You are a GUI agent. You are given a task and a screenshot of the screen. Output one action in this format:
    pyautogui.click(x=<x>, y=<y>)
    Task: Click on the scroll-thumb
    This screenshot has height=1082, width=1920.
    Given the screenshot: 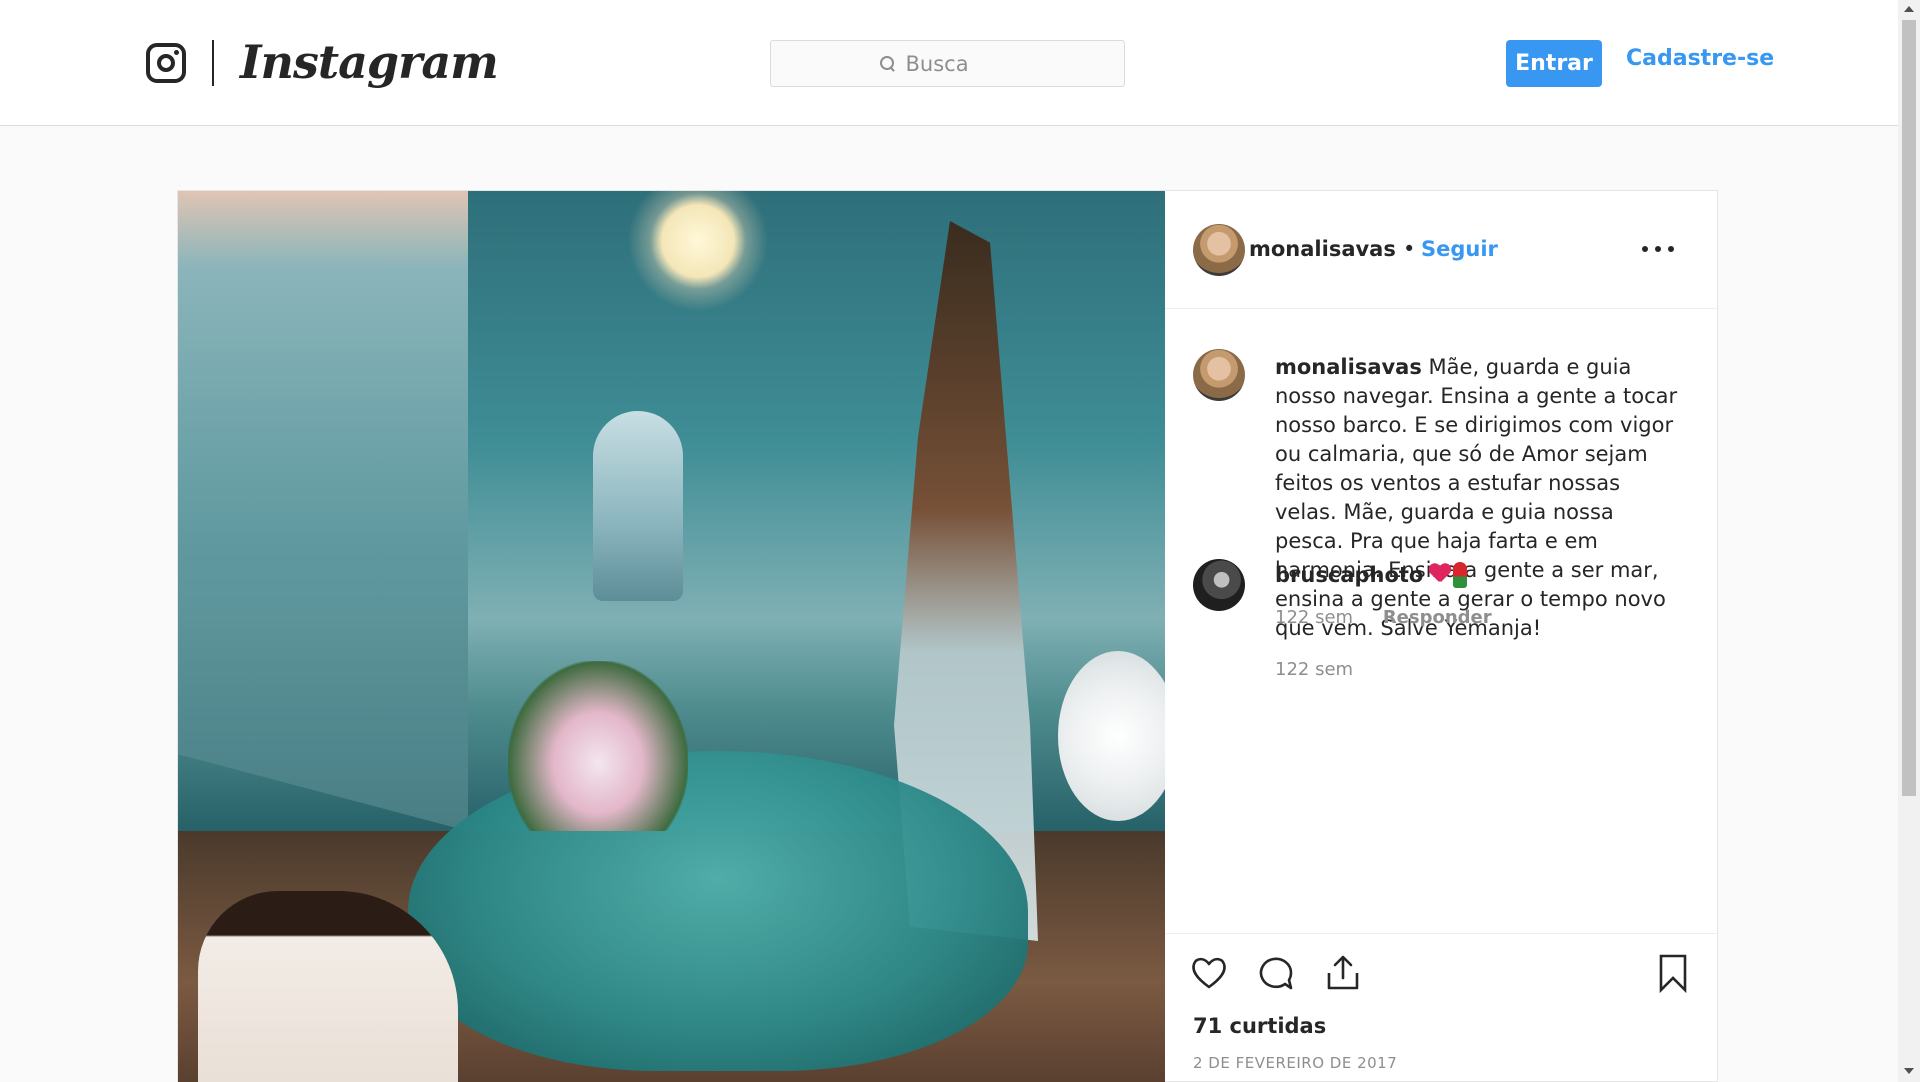 What is the action you would take?
    pyautogui.click(x=1909, y=408)
    